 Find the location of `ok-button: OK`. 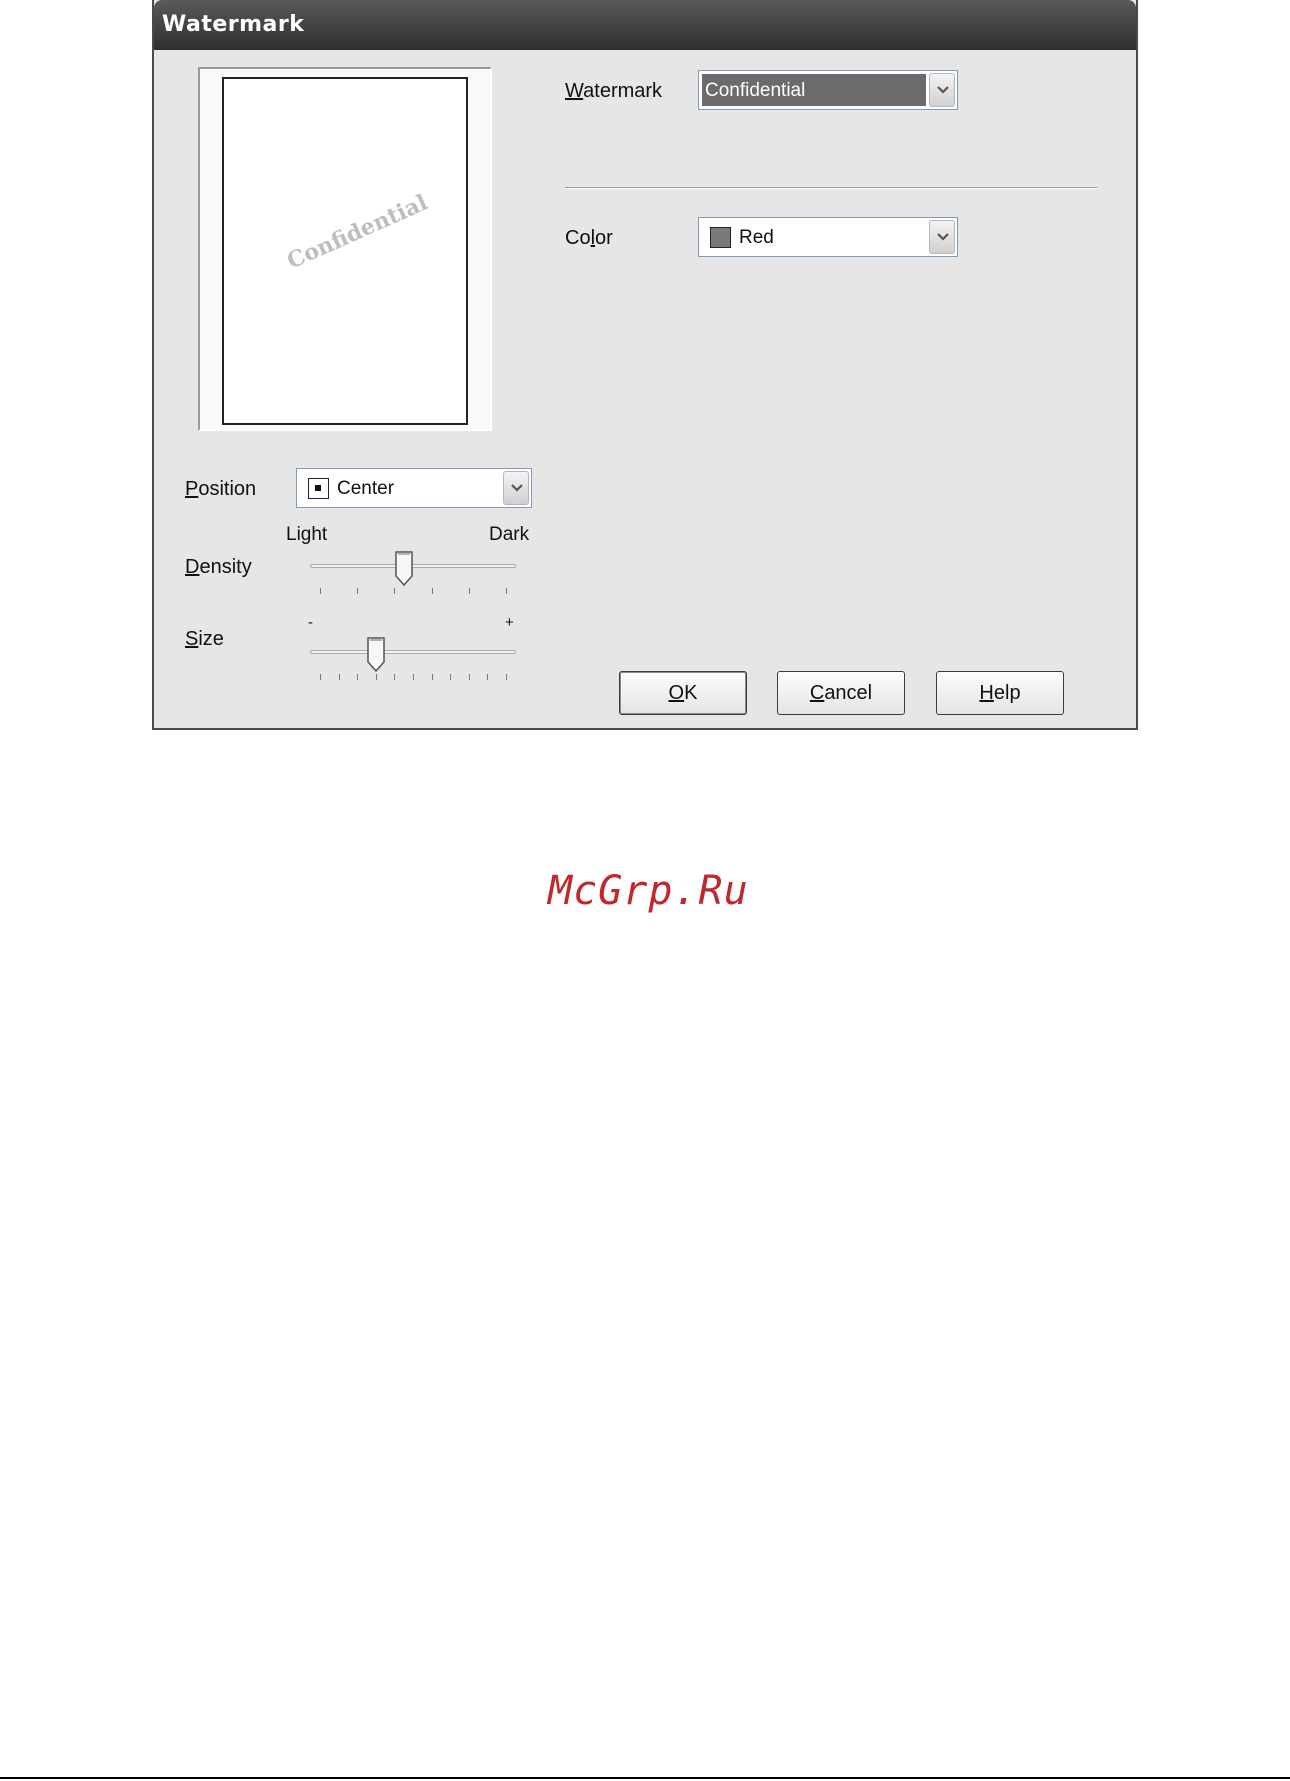

ok-button: OK is located at coordinates (683, 693).